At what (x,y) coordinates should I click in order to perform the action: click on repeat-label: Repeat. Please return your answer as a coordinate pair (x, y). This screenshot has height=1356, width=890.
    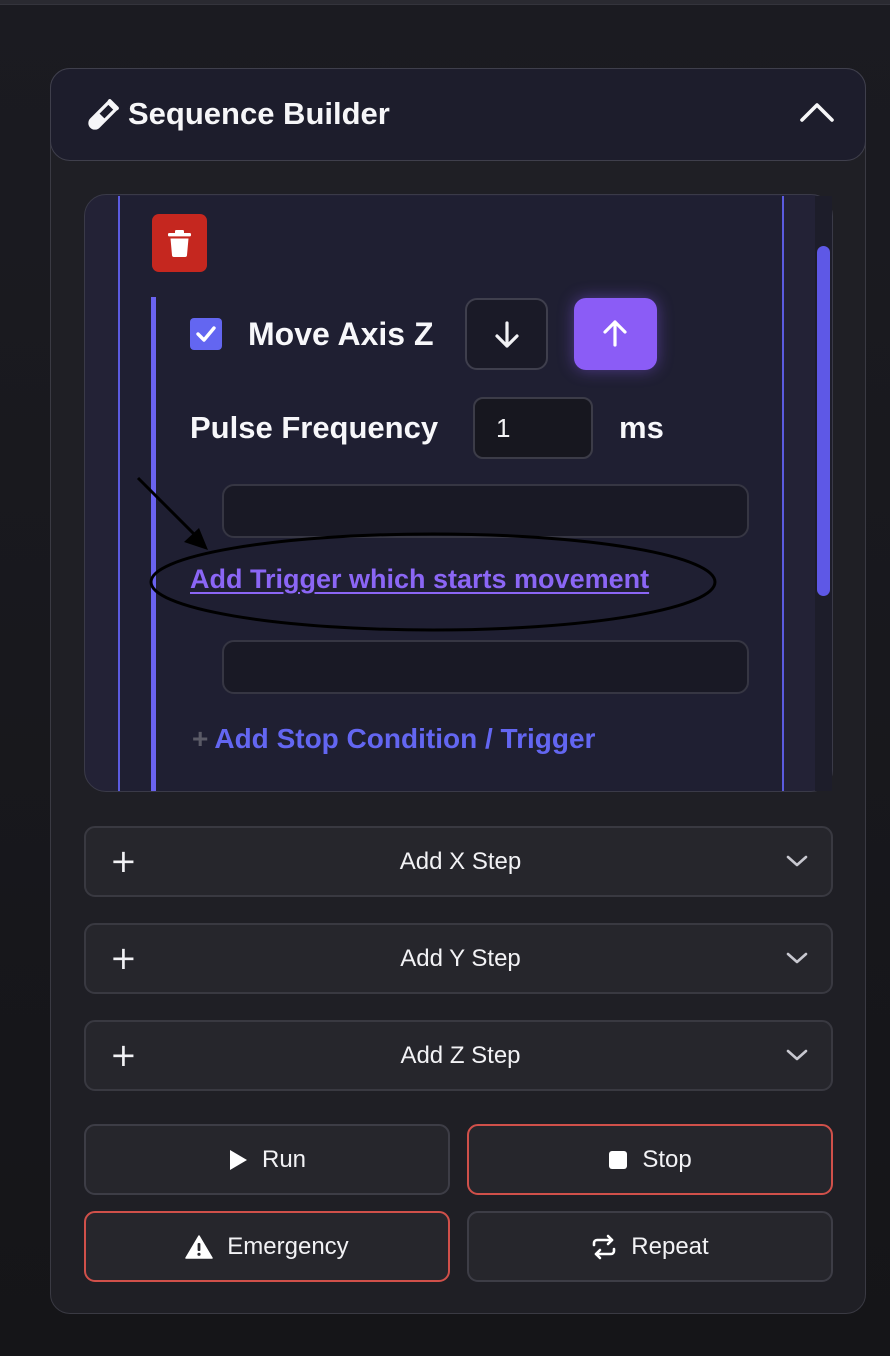
    Looking at the image, I should click on (670, 1246).